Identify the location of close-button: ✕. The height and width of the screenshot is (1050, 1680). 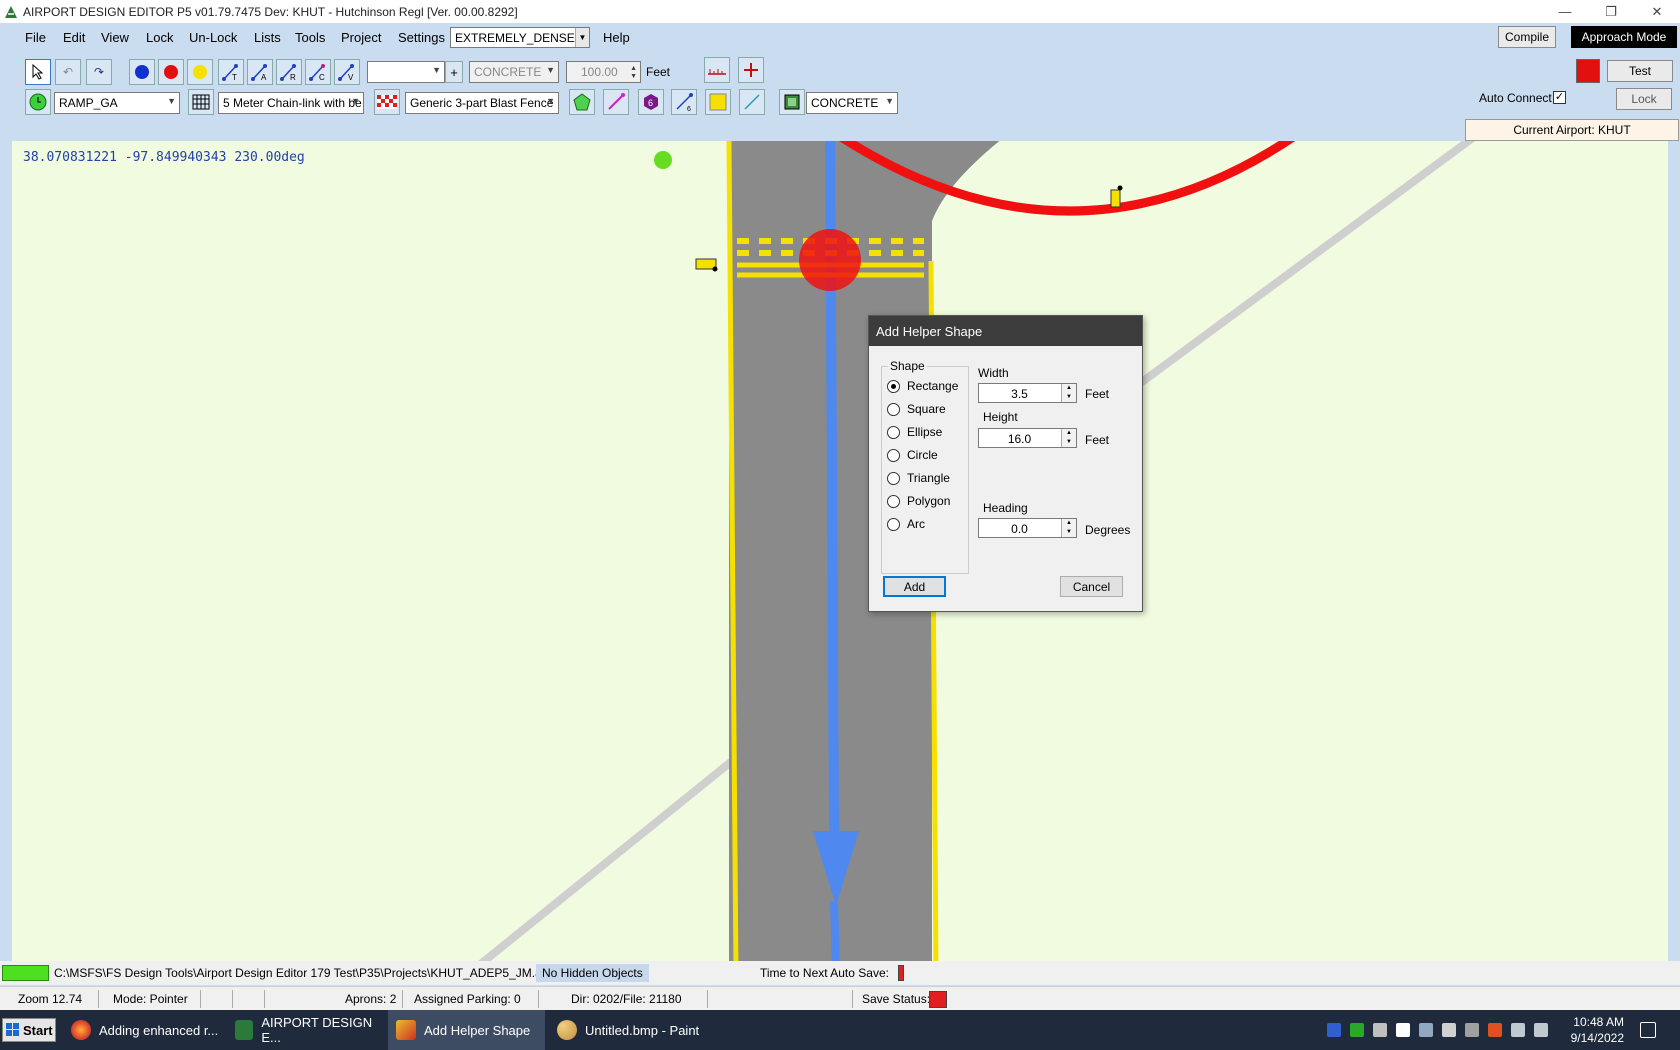
(1657, 11).